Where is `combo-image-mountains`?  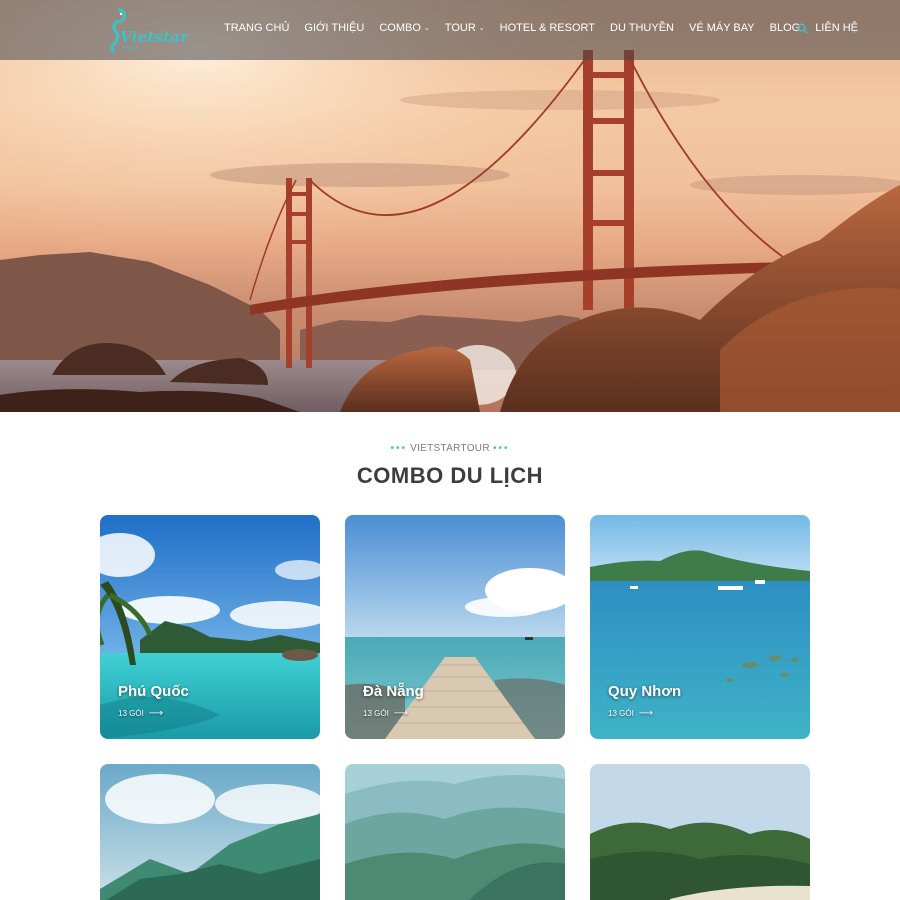 combo-image-mountains is located at coordinates (210, 832).